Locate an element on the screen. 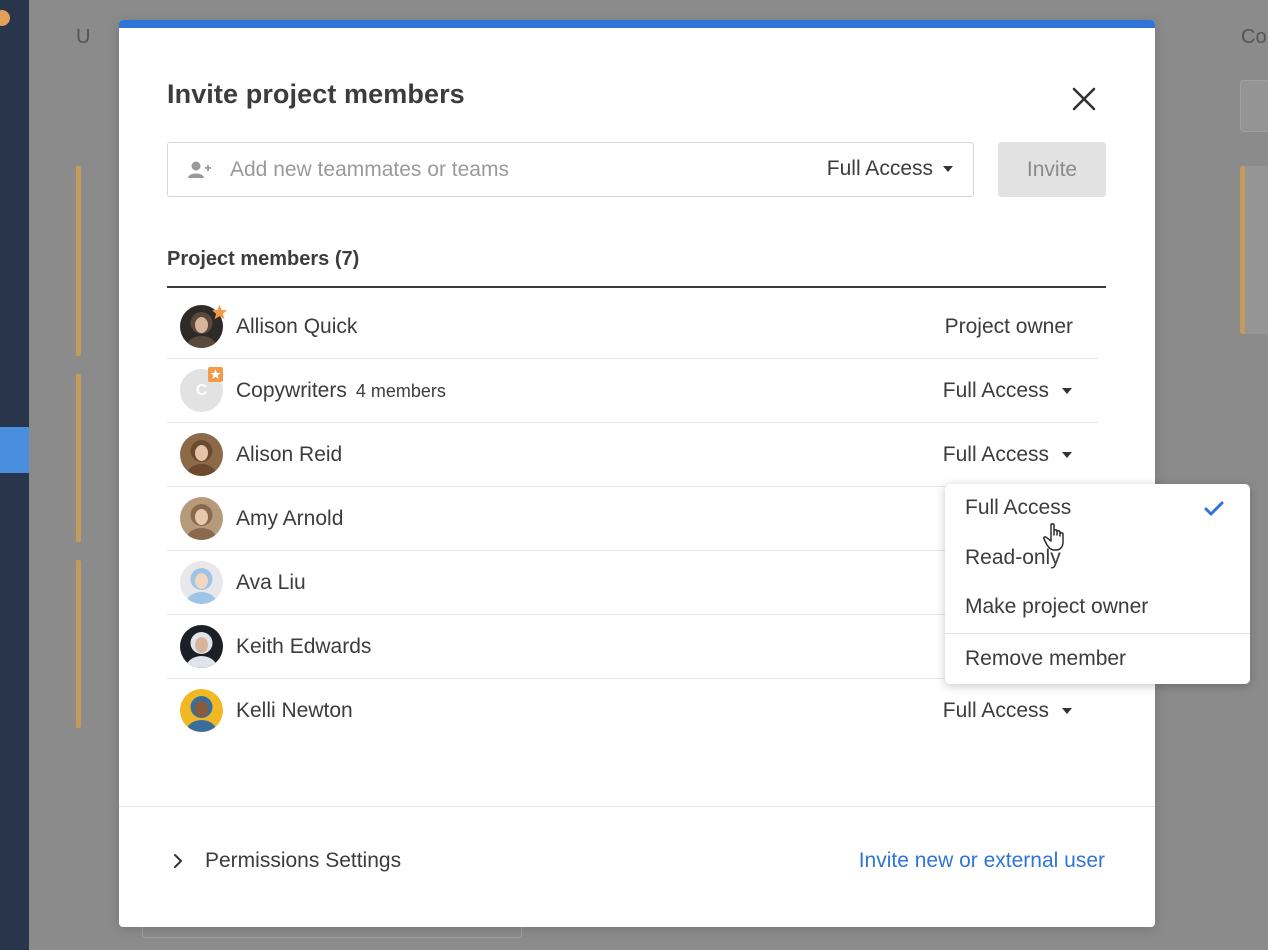 This screenshot has height=950, width=1268. member-name: Amy Arnold is located at coordinates (289, 519).